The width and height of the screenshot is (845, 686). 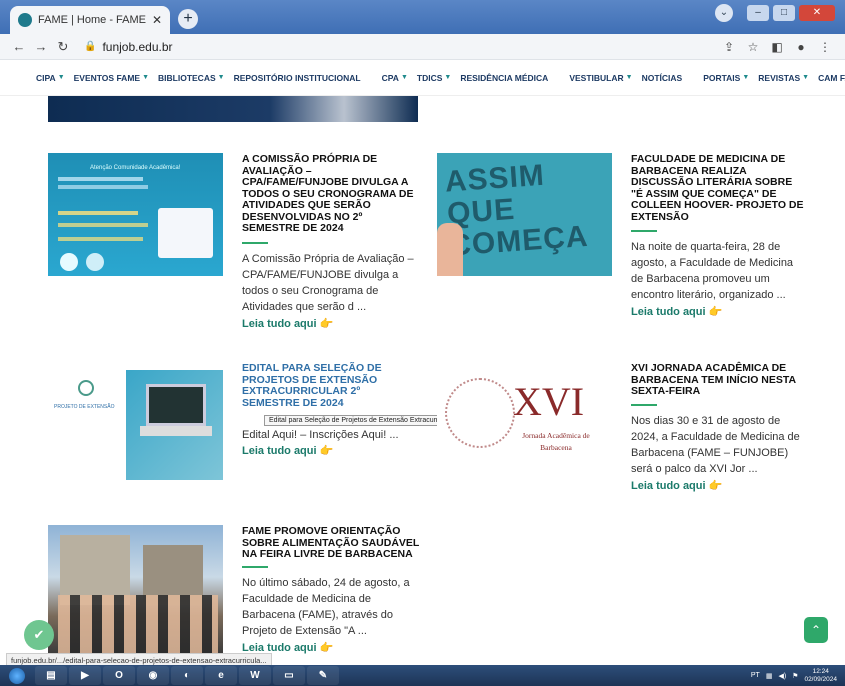 I want to click on menu-item-label: EVENTOS FAME, so click(x=107, y=77).